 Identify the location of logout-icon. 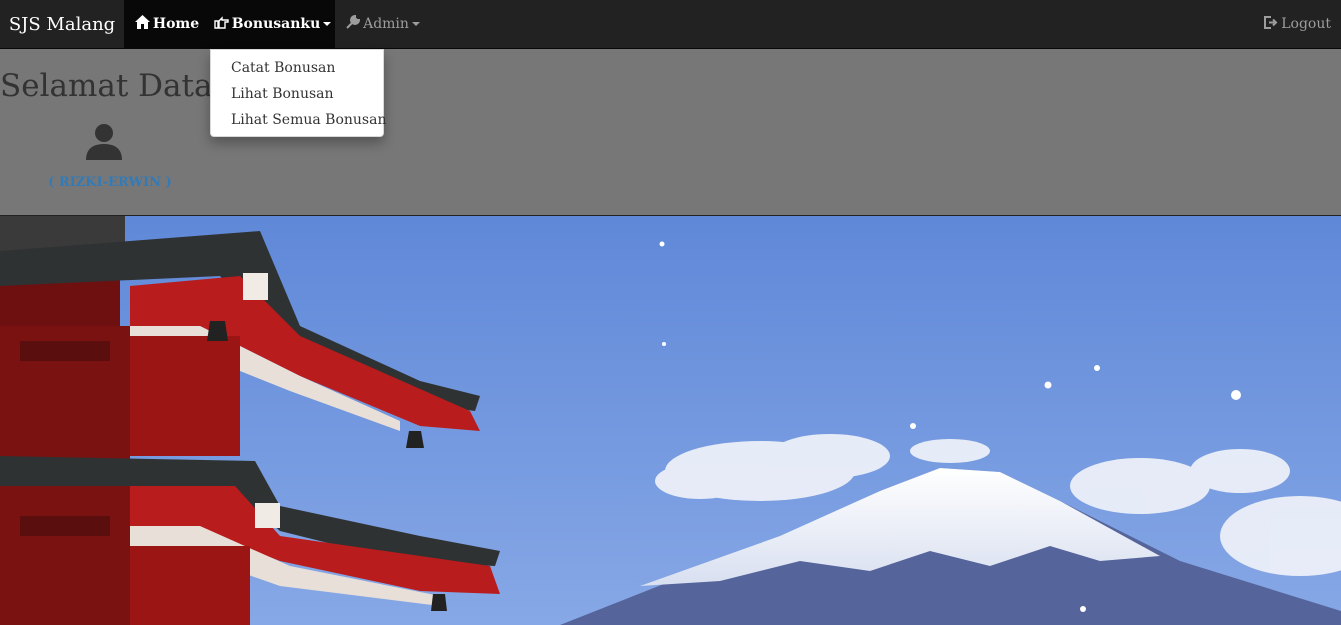
(1271, 24).